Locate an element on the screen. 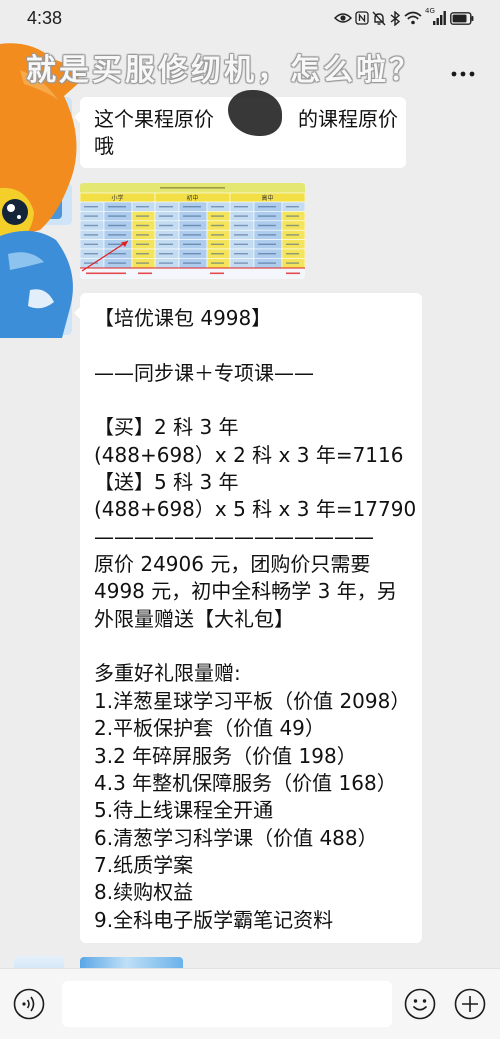 This screenshot has width=500, height=1039. price-table-image: 小学 初中 高中 is located at coordinates (192, 231).